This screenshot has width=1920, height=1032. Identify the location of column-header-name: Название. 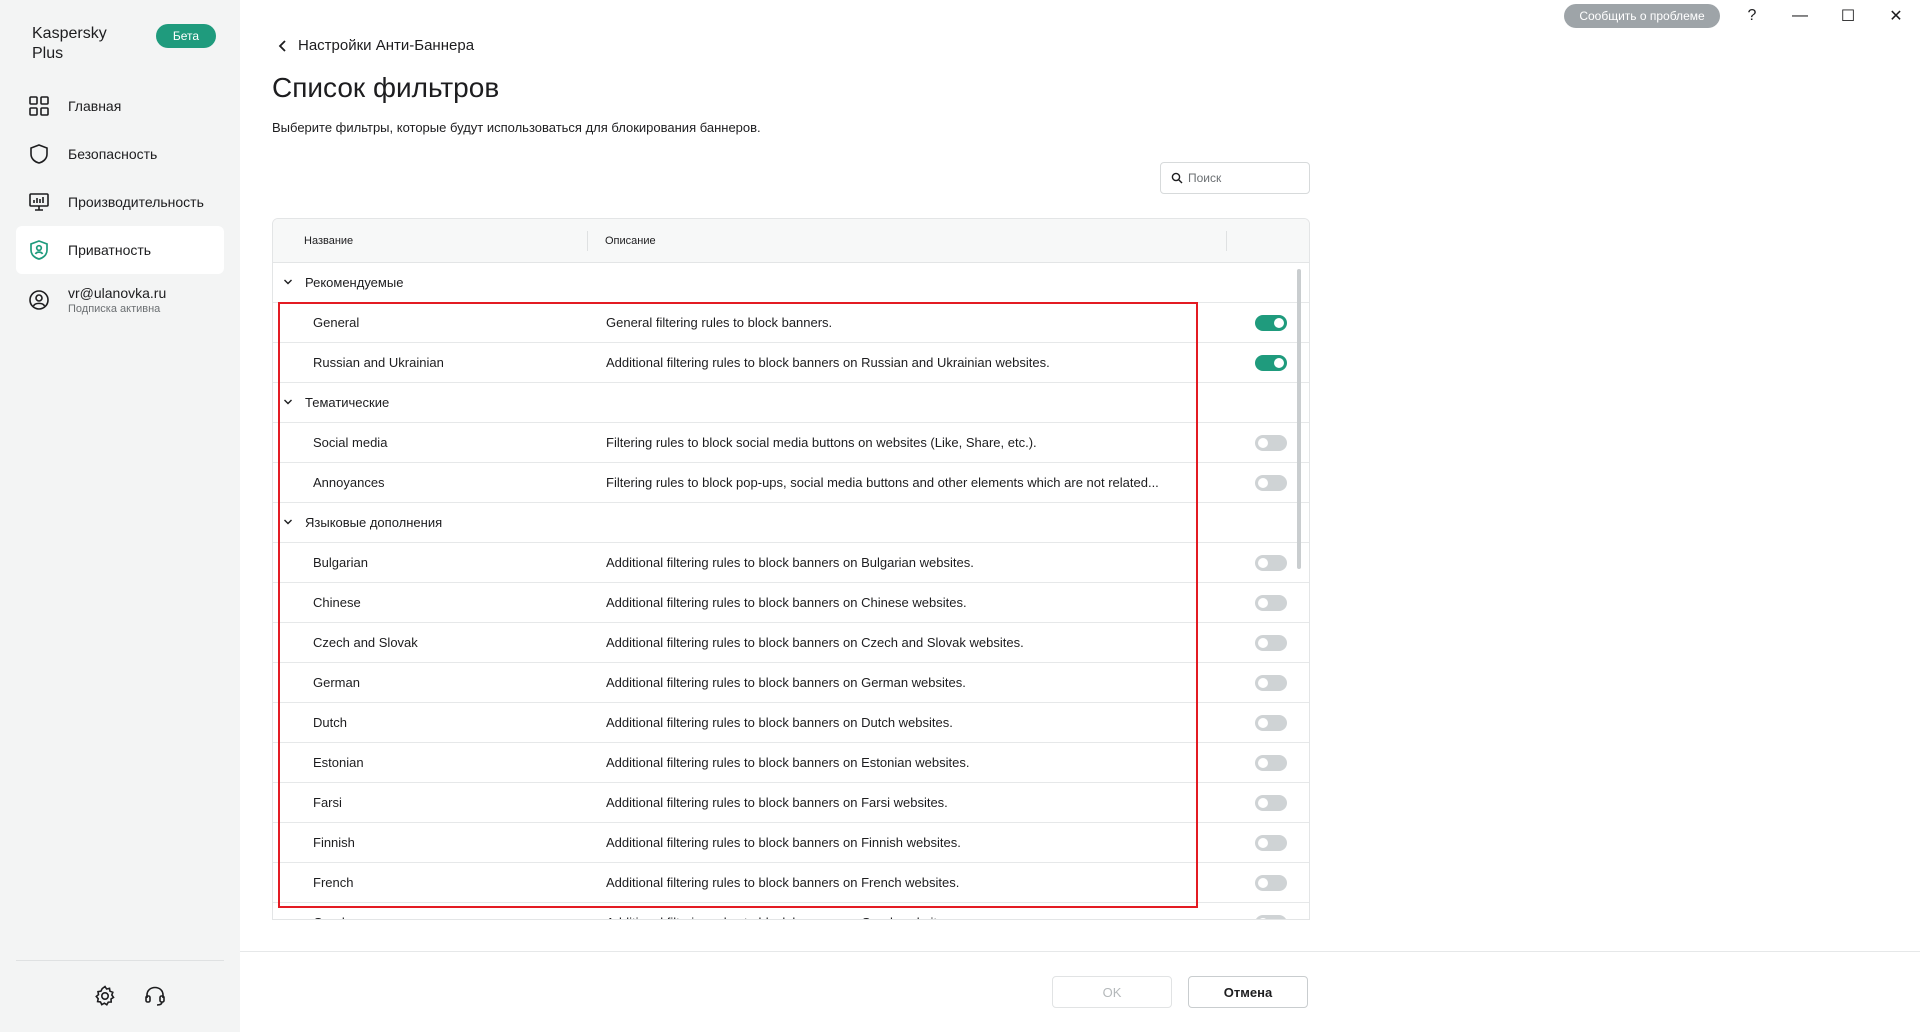
(328, 241).